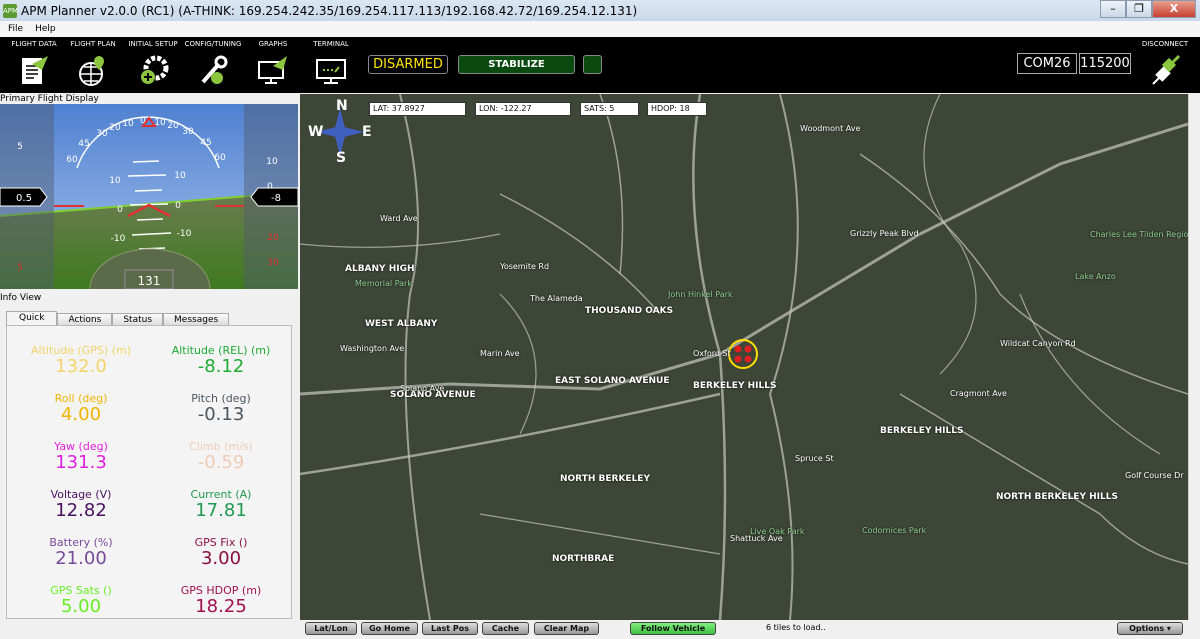 This screenshot has width=1200, height=639. I want to click on tab-messages: Messages, so click(196, 319).